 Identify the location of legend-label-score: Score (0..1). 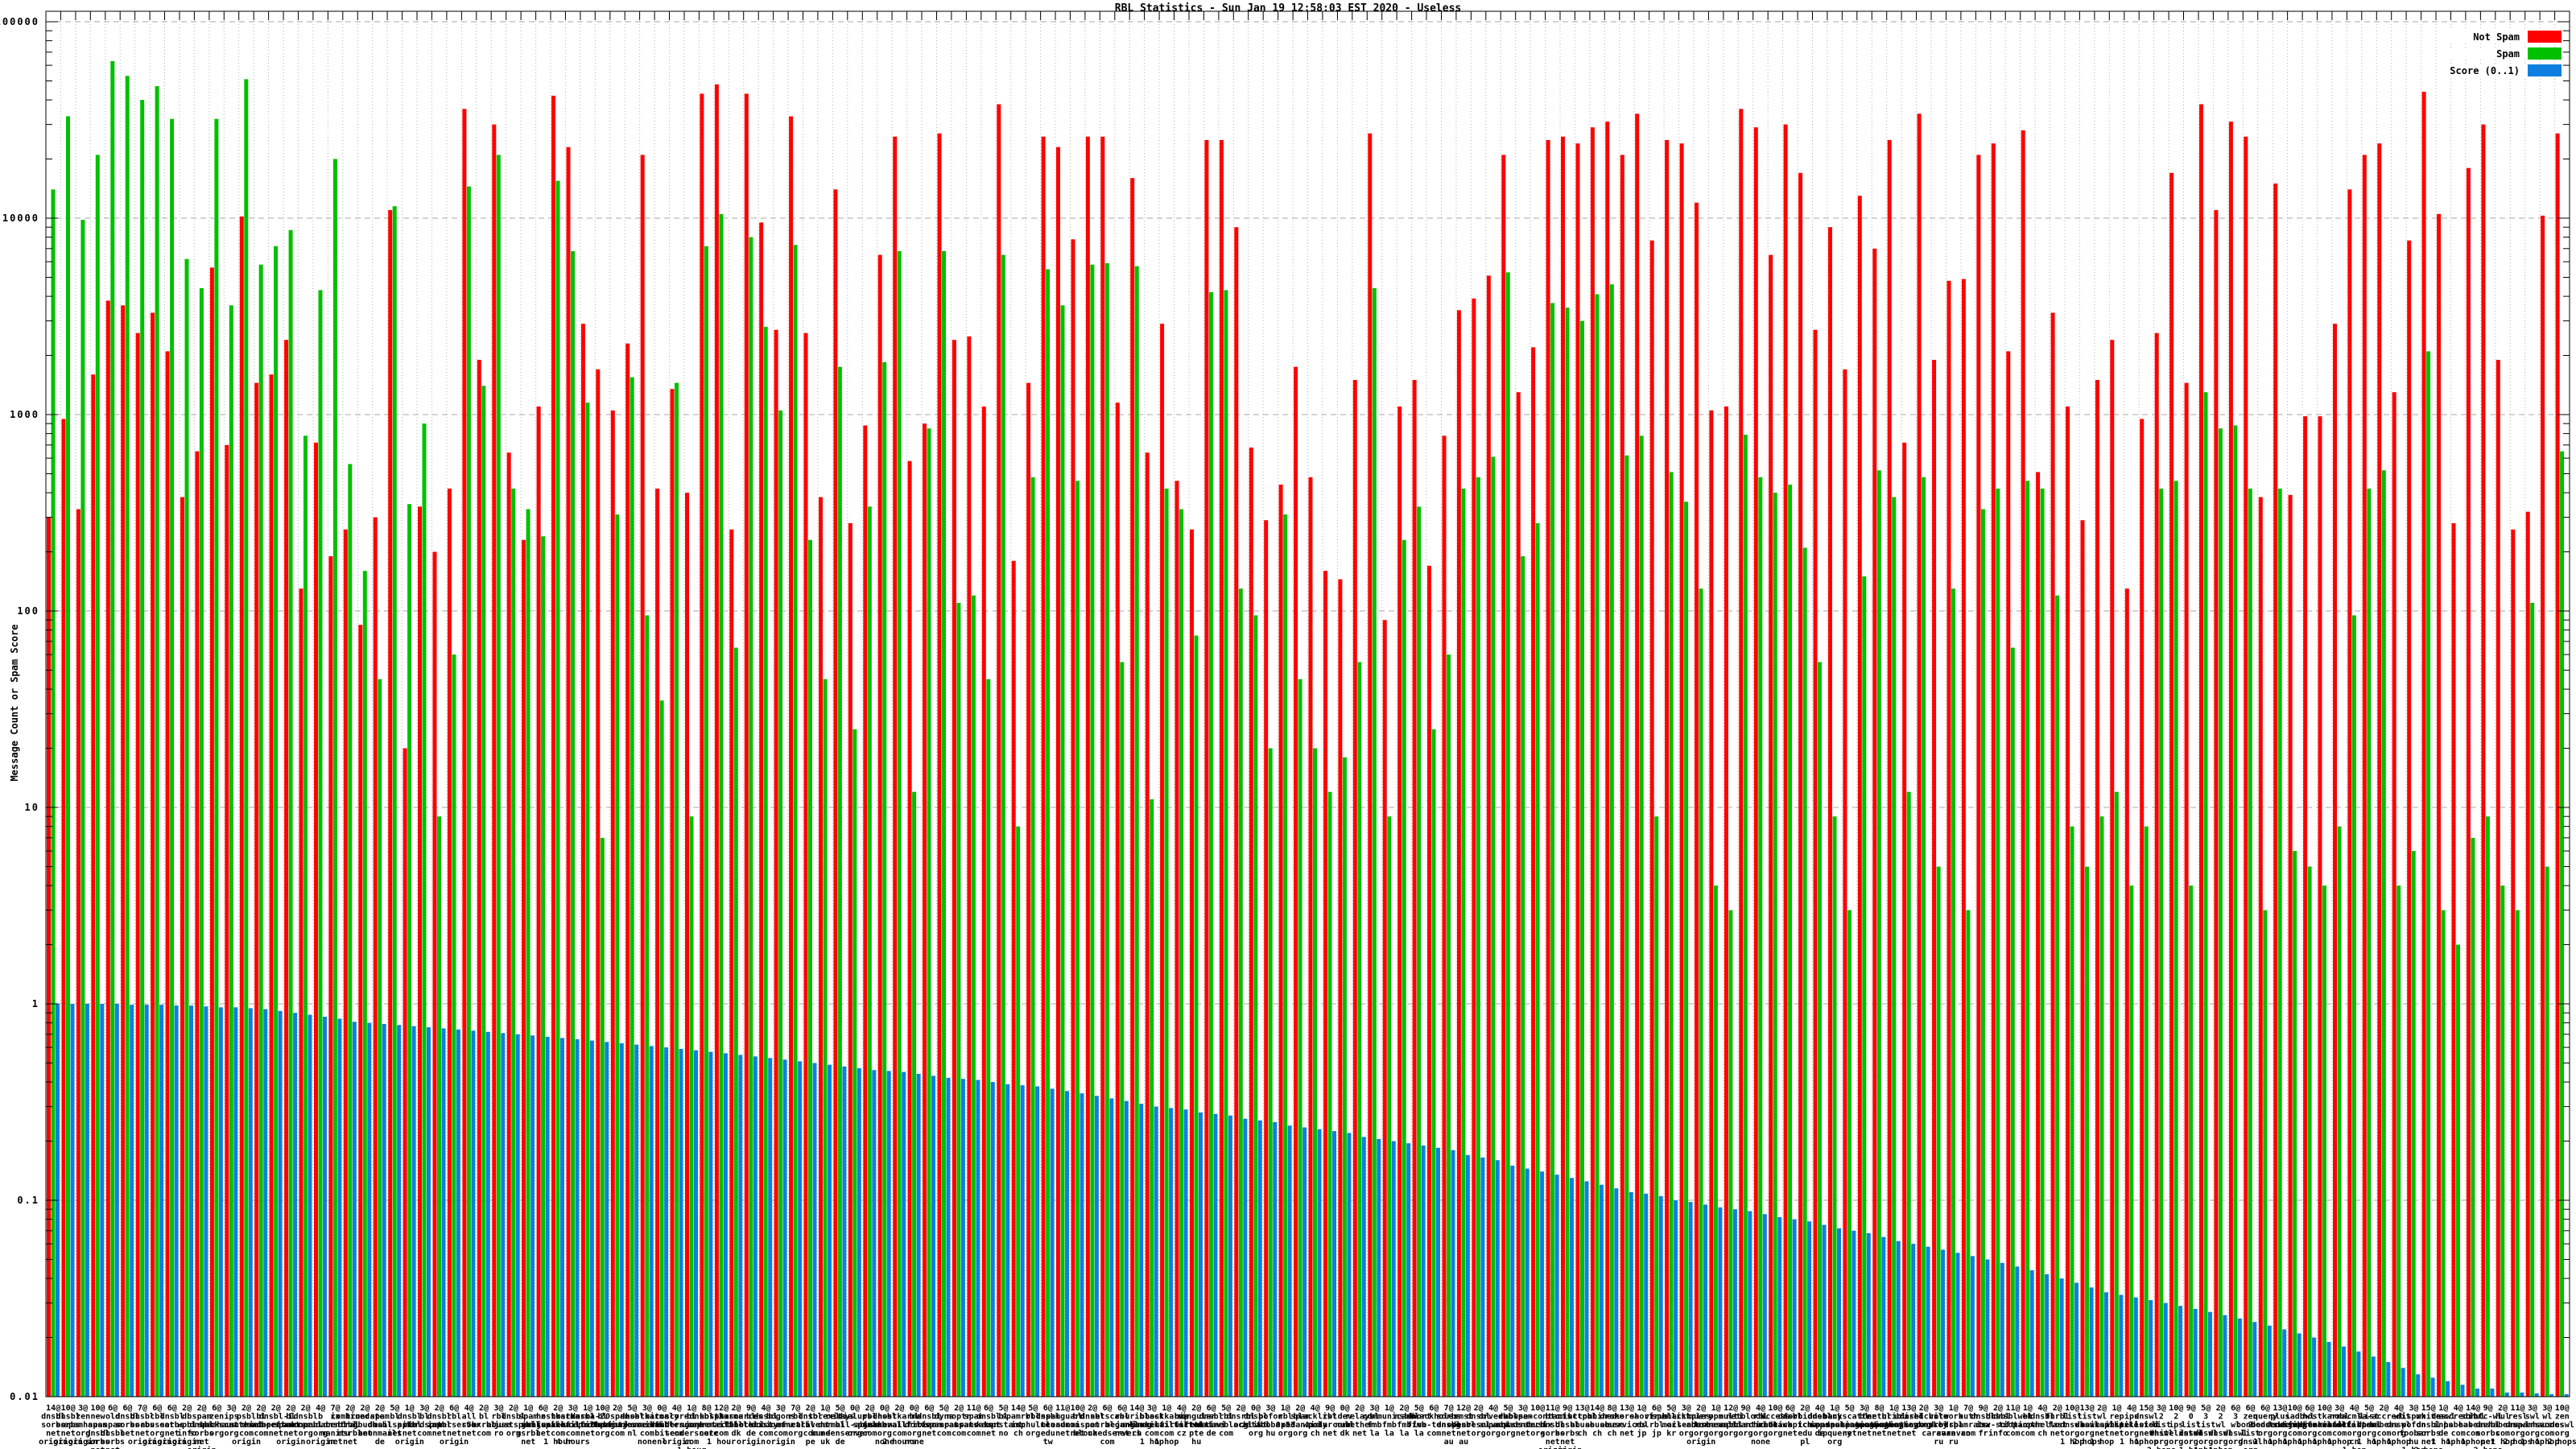
(2485, 70).